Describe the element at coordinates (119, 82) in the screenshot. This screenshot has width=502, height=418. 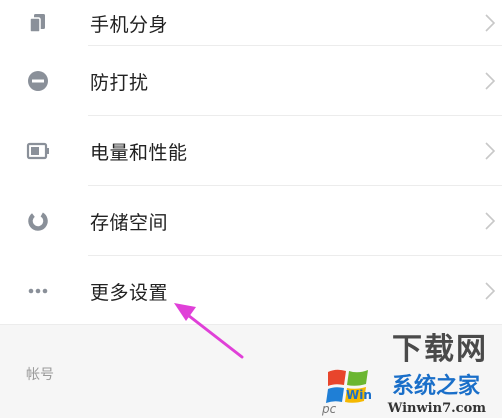
I see `settings-item-label: 防打扰` at that location.